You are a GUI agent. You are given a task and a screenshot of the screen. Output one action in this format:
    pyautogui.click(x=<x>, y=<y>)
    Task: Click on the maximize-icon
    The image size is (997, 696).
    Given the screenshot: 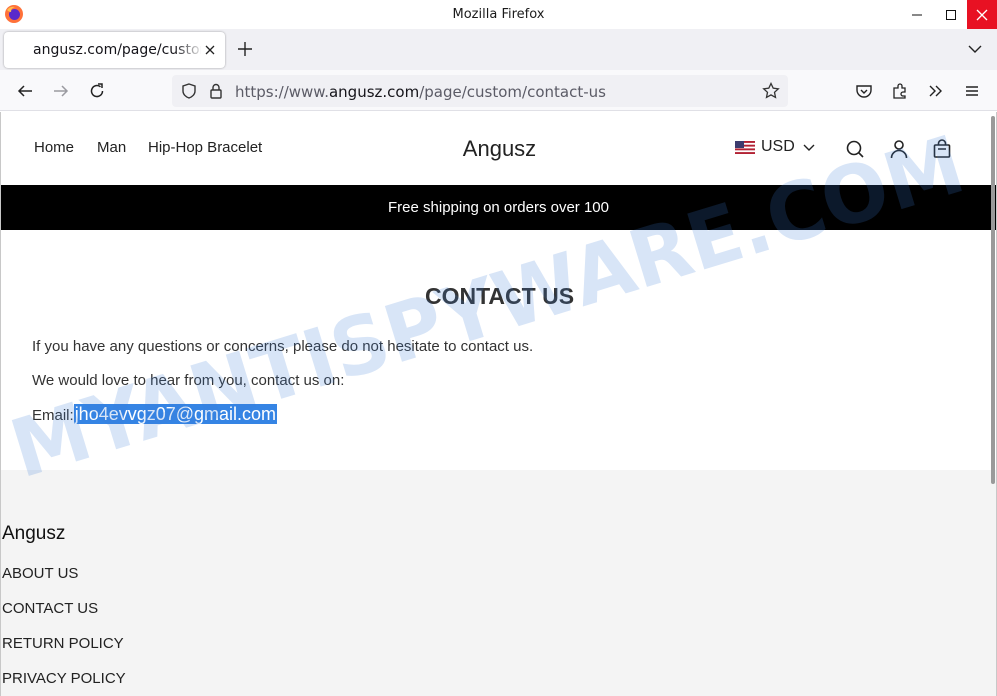 What is the action you would take?
    pyautogui.click(x=951, y=14)
    